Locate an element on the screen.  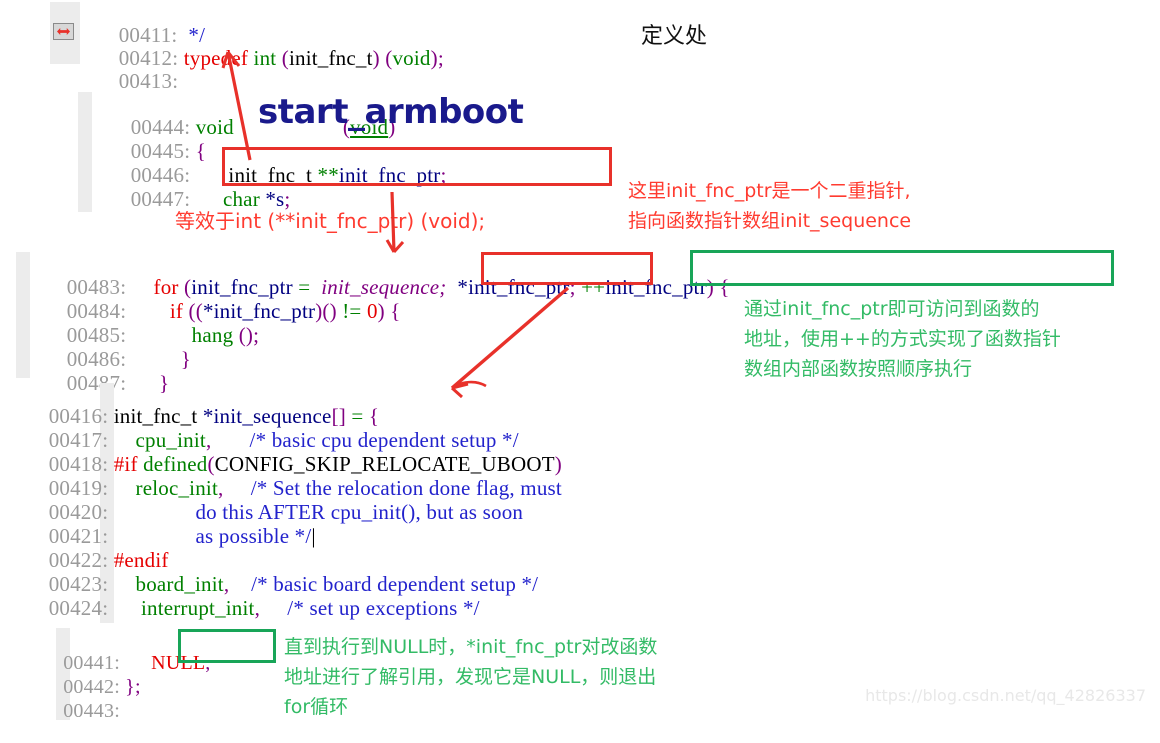
code-line-00443: 00443: is located at coordinates (76, 711).